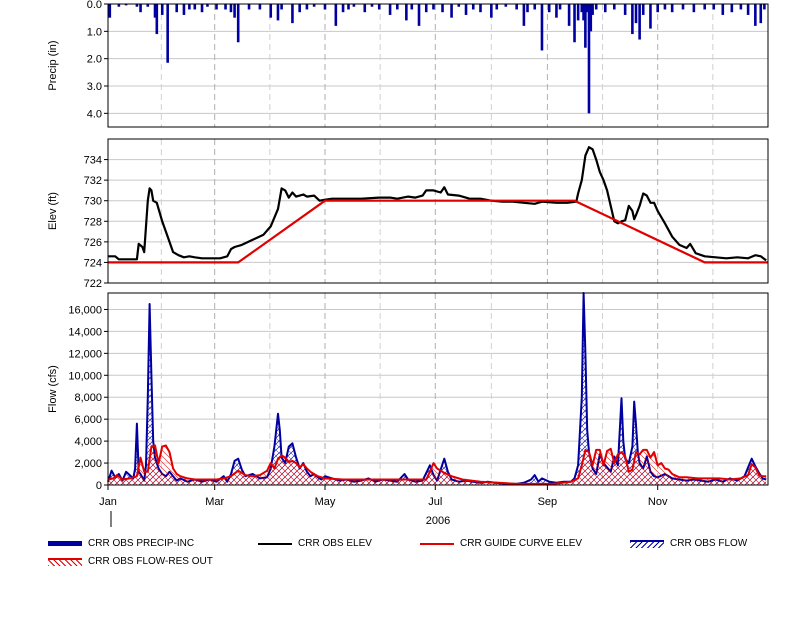  Describe the element at coordinates (130, 561) in the screenshot. I see `legend-item-res-out: CRR OBS FLOW-RES OUT` at that location.